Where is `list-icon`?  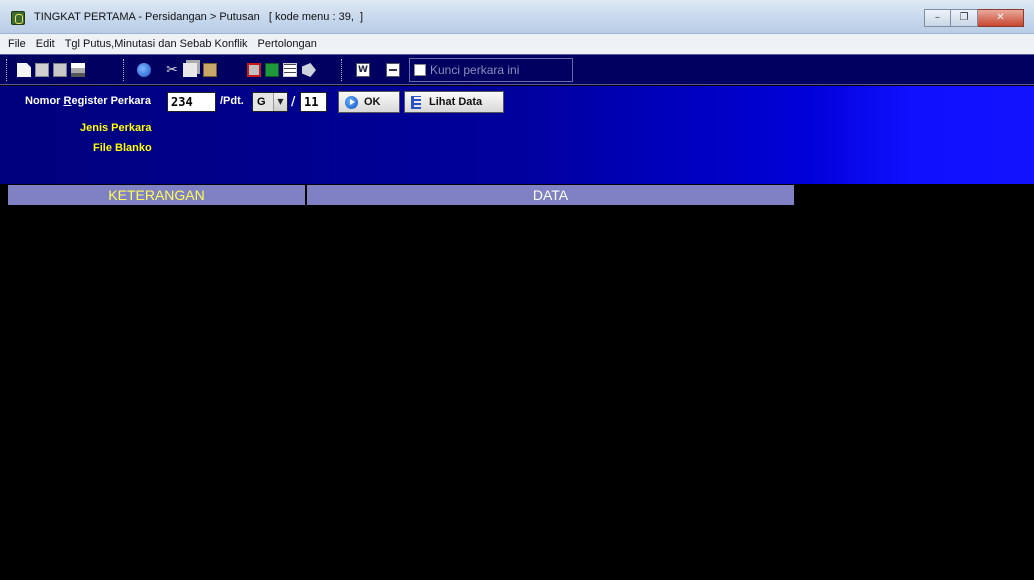 list-icon is located at coordinates (416, 102).